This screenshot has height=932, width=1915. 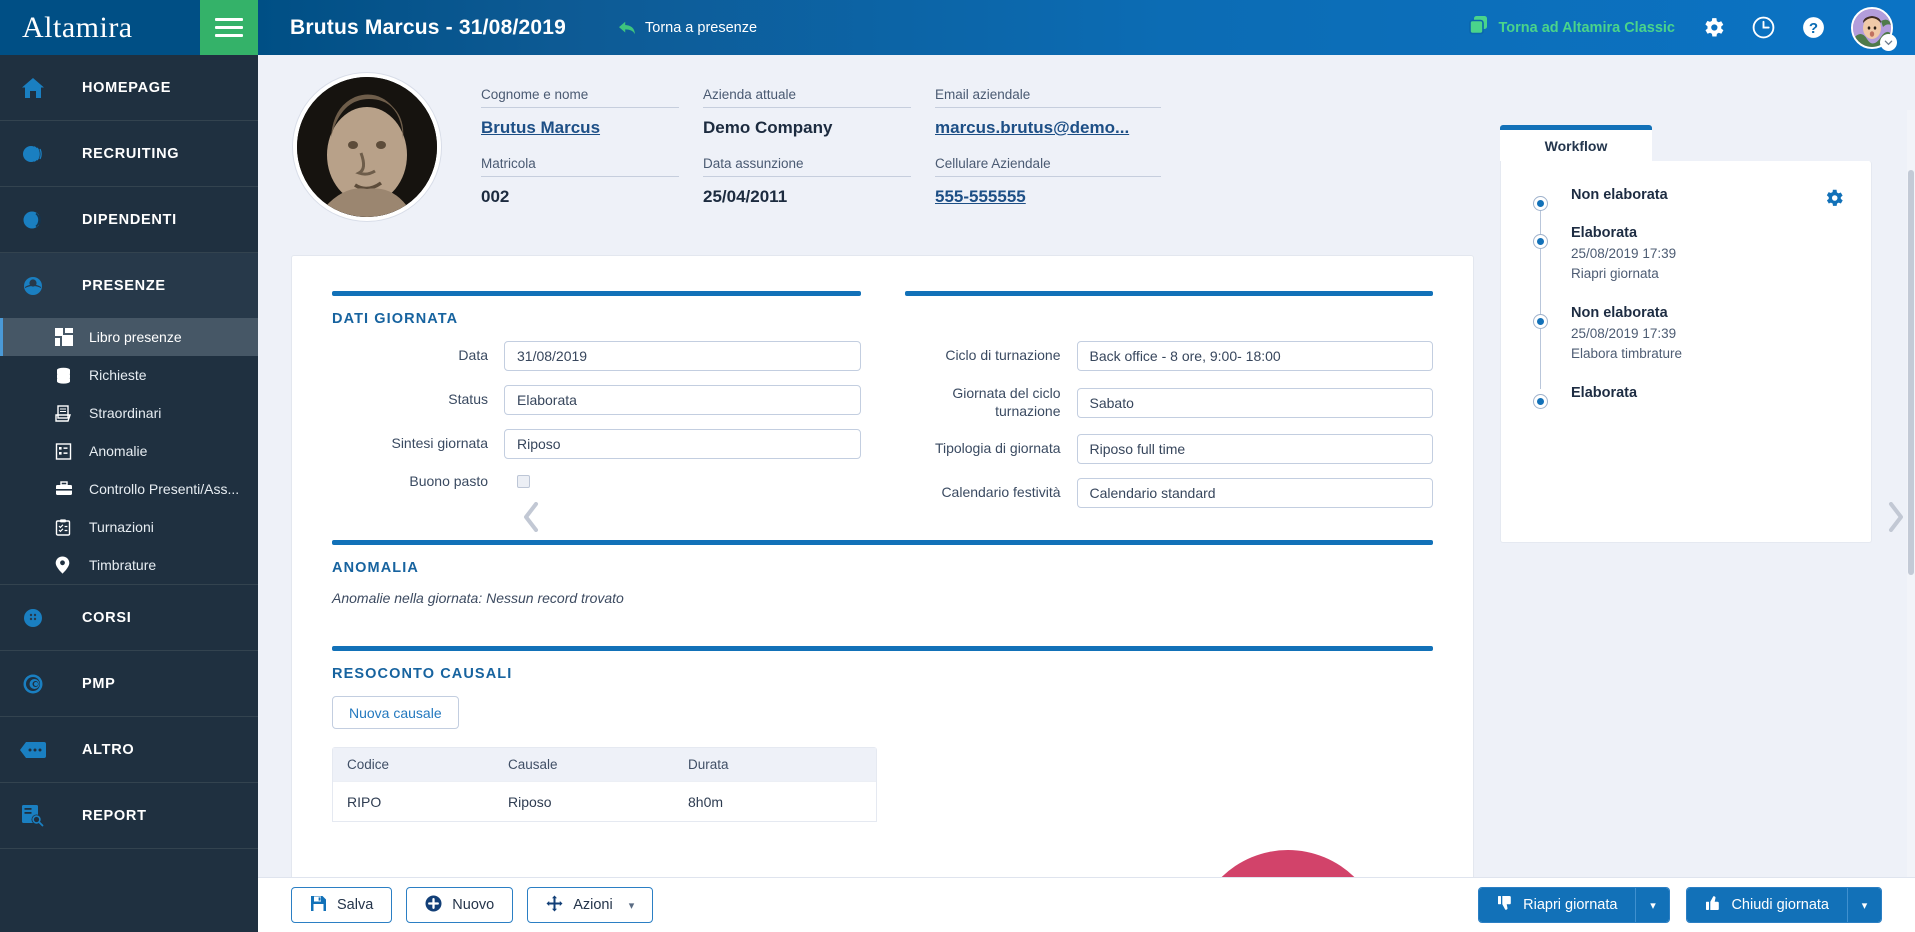 What do you see at coordinates (114, 815) in the screenshot?
I see `sidebar-label: REPORT` at bounding box center [114, 815].